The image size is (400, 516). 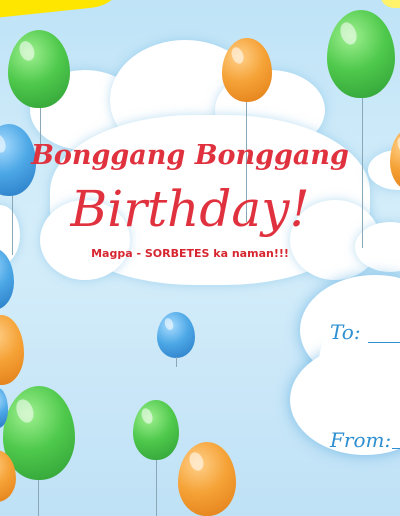 What do you see at coordinates (190, 209) in the screenshot?
I see `title-line-2: Birthday!` at bounding box center [190, 209].